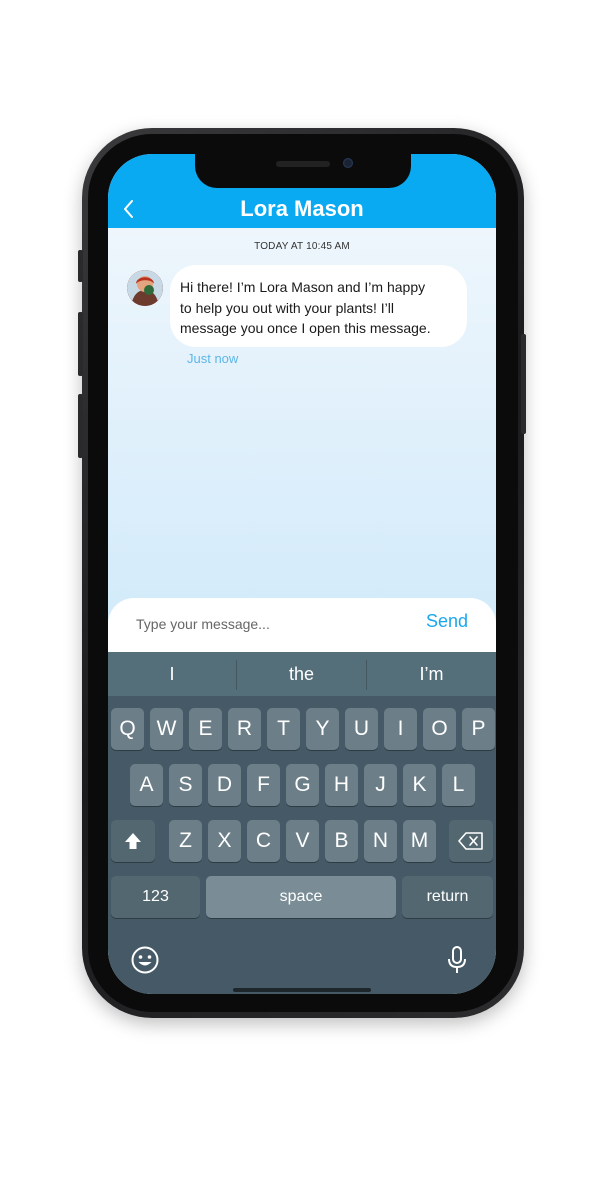  What do you see at coordinates (172, 674) in the screenshot?
I see `suggestion-item: I` at bounding box center [172, 674].